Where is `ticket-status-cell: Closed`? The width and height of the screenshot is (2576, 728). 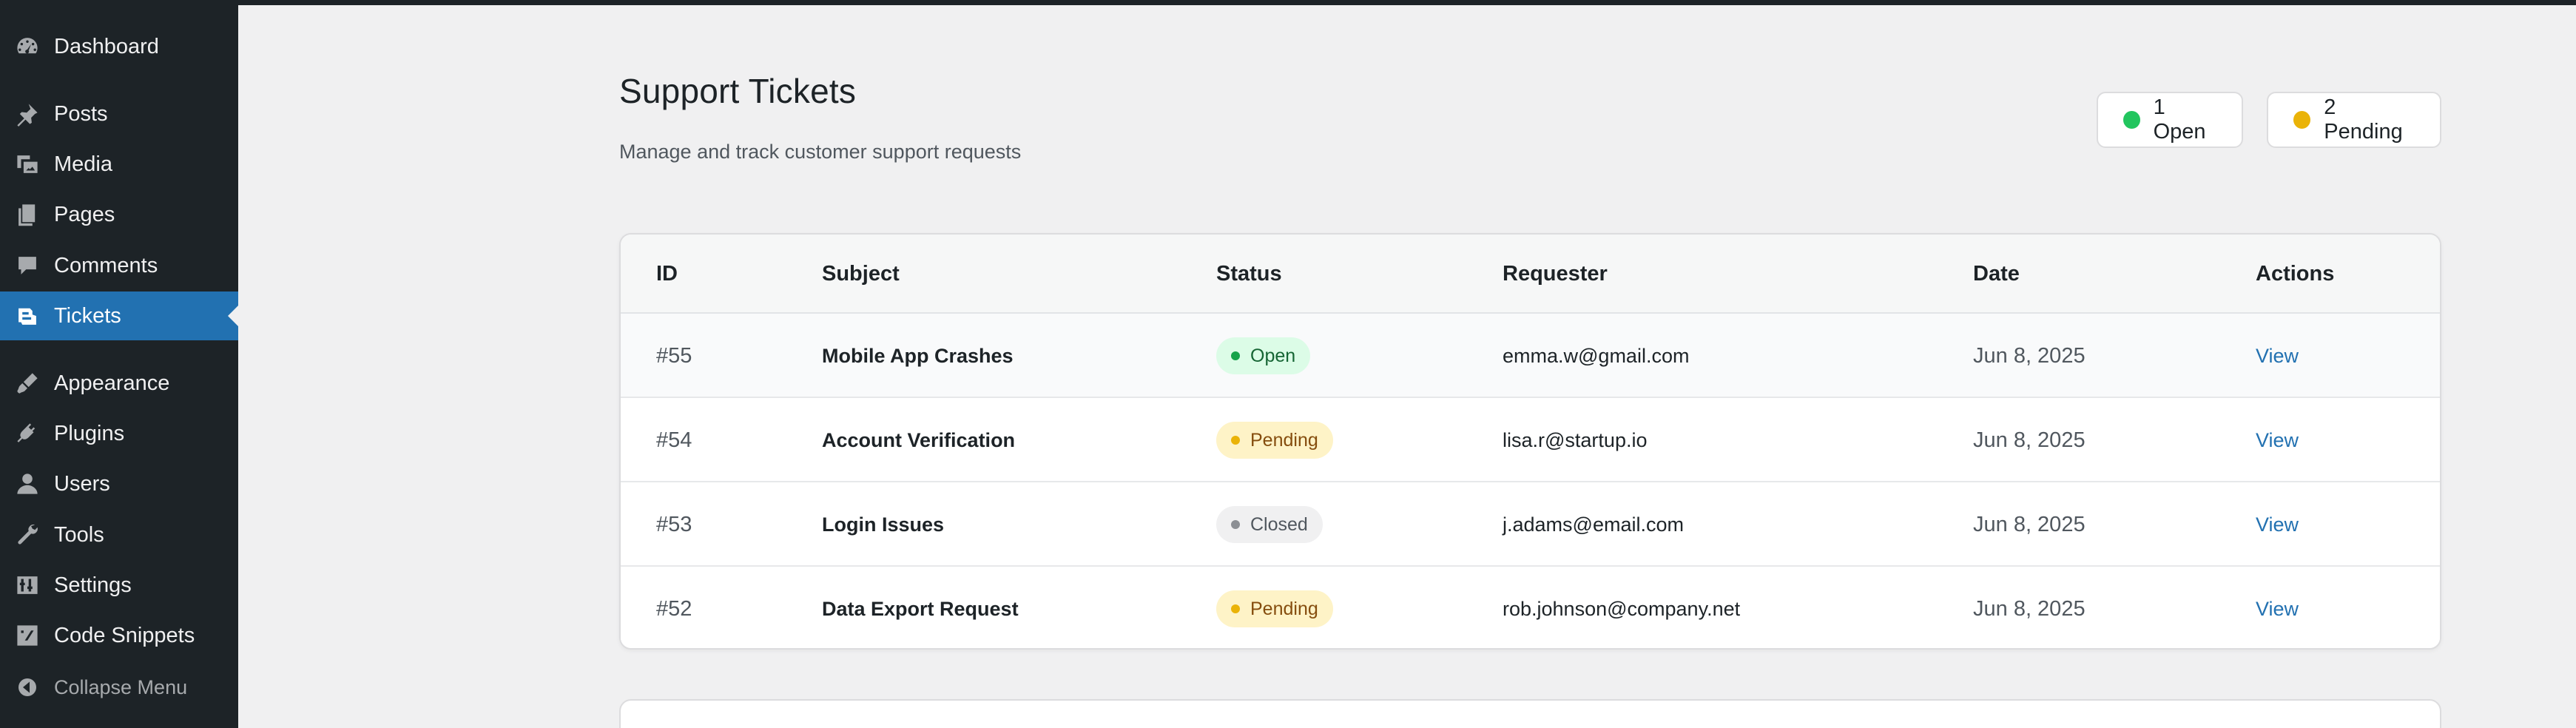
ticket-status-cell: Closed is located at coordinates (1269, 525).